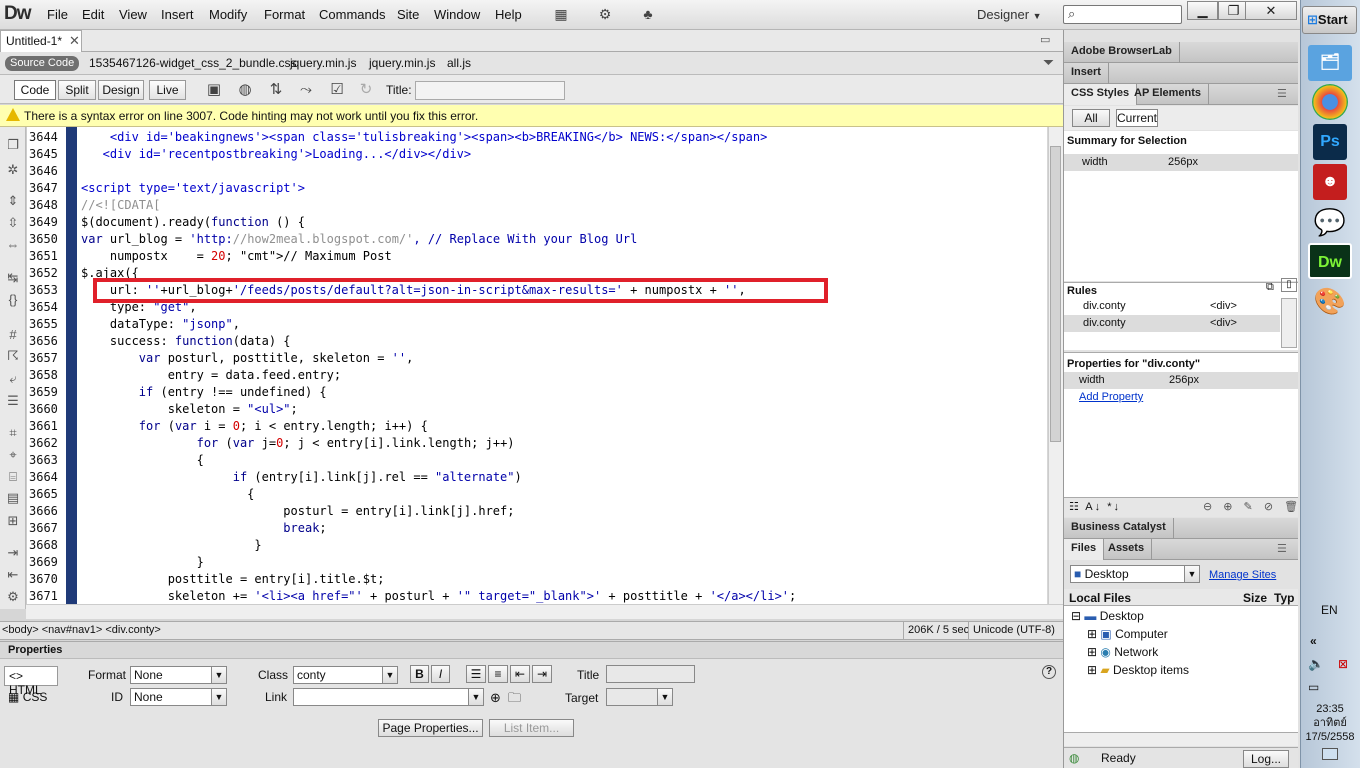 The width and height of the screenshot is (1360, 768). Describe the element at coordinates (74, 41) in the screenshot. I see `close-icon: ✕` at that location.